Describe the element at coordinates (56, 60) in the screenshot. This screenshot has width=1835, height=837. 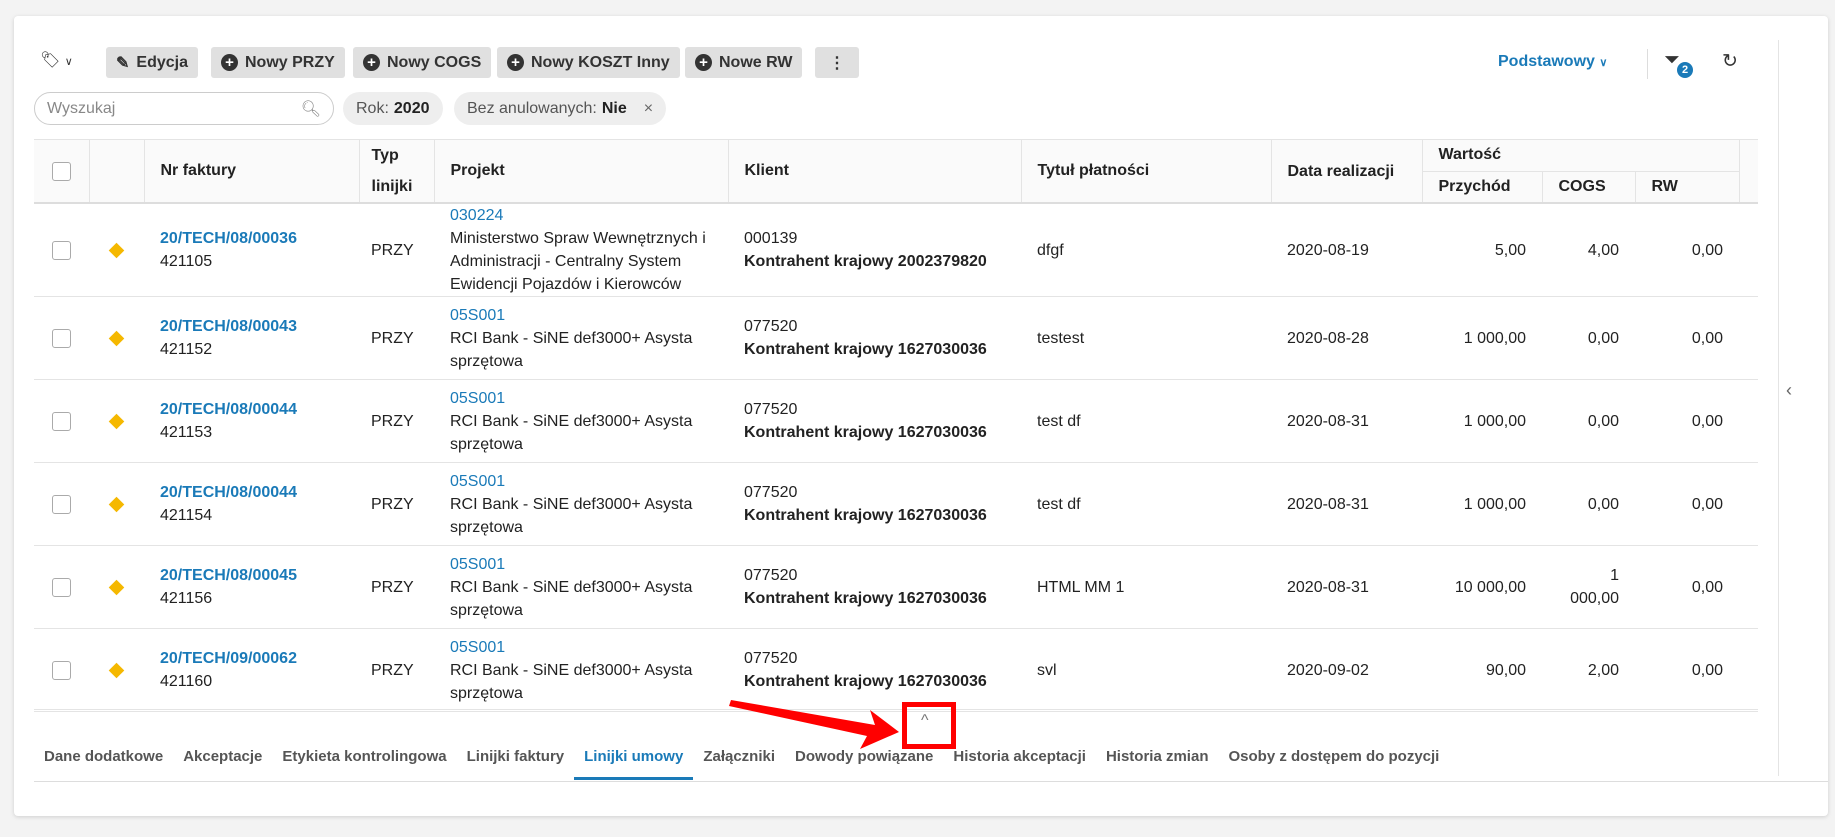
I see `tag-menu: 🏷︎ ∨` at that location.